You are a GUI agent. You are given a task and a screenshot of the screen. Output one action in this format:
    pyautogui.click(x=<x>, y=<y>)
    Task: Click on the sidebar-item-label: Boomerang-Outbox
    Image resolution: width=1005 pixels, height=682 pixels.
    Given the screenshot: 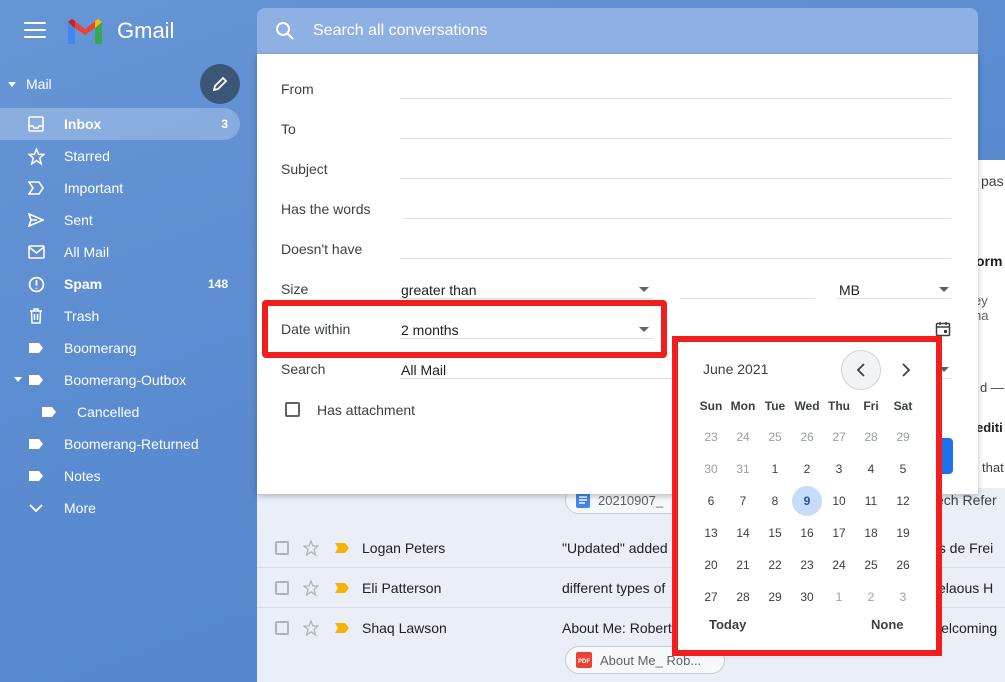 What is the action you would take?
    pyautogui.click(x=125, y=380)
    